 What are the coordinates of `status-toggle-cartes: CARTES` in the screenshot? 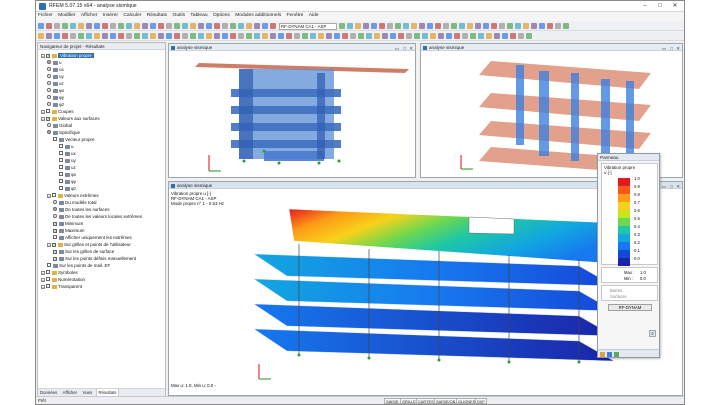 It's located at (426, 401).